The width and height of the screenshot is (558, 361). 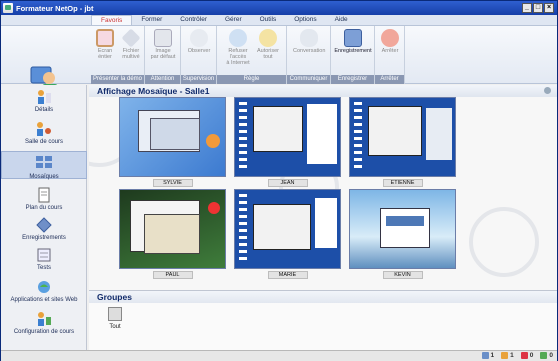 What do you see at coordinates (505, 355) in the screenshot?
I see `user-icon` at bounding box center [505, 355].